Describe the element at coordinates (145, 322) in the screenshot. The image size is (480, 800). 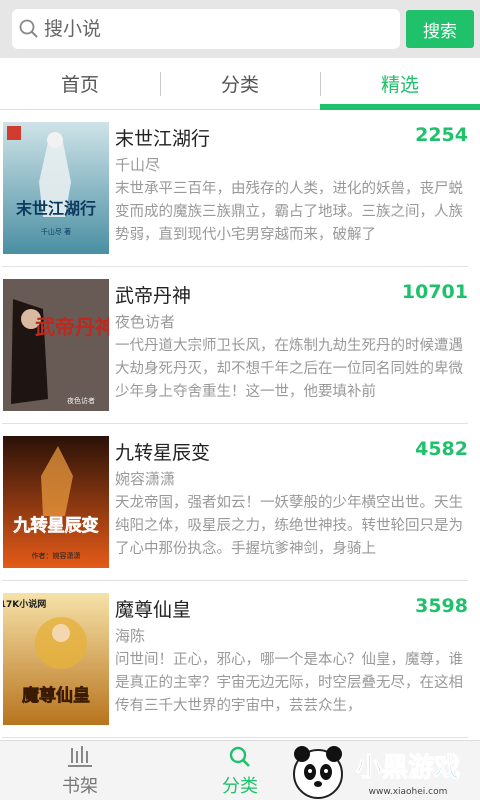
I see `book-author: 夜色访者` at that location.